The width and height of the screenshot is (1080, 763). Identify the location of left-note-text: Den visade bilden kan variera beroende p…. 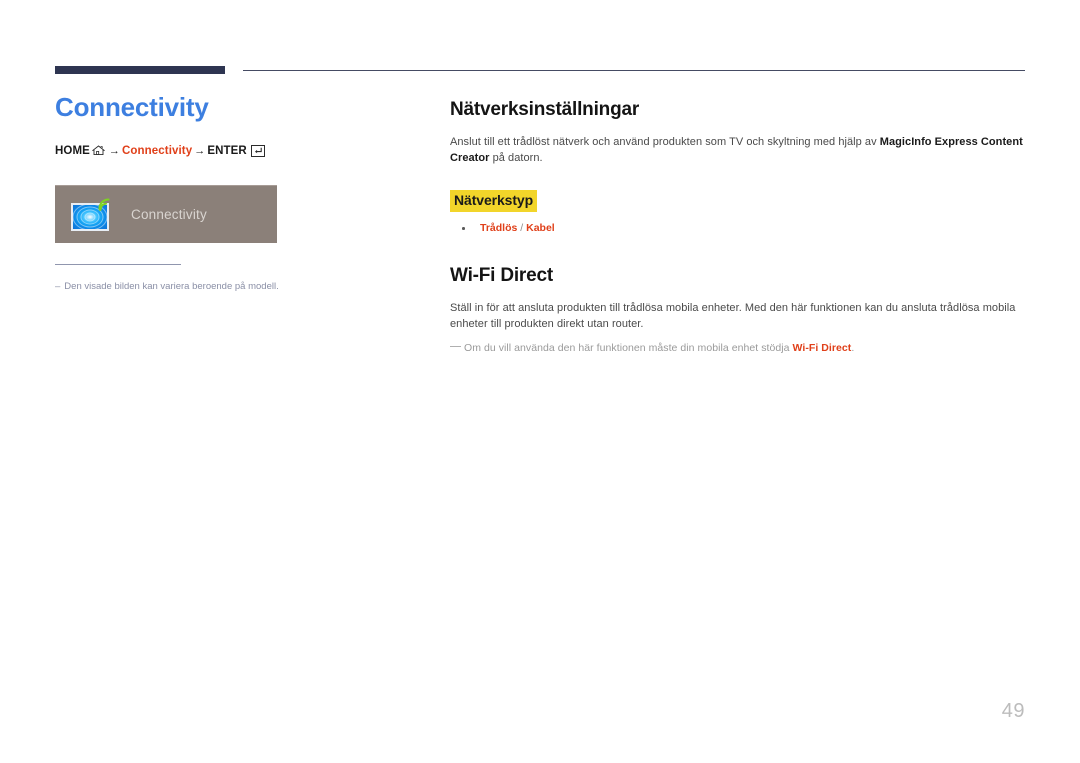
(171, 286).